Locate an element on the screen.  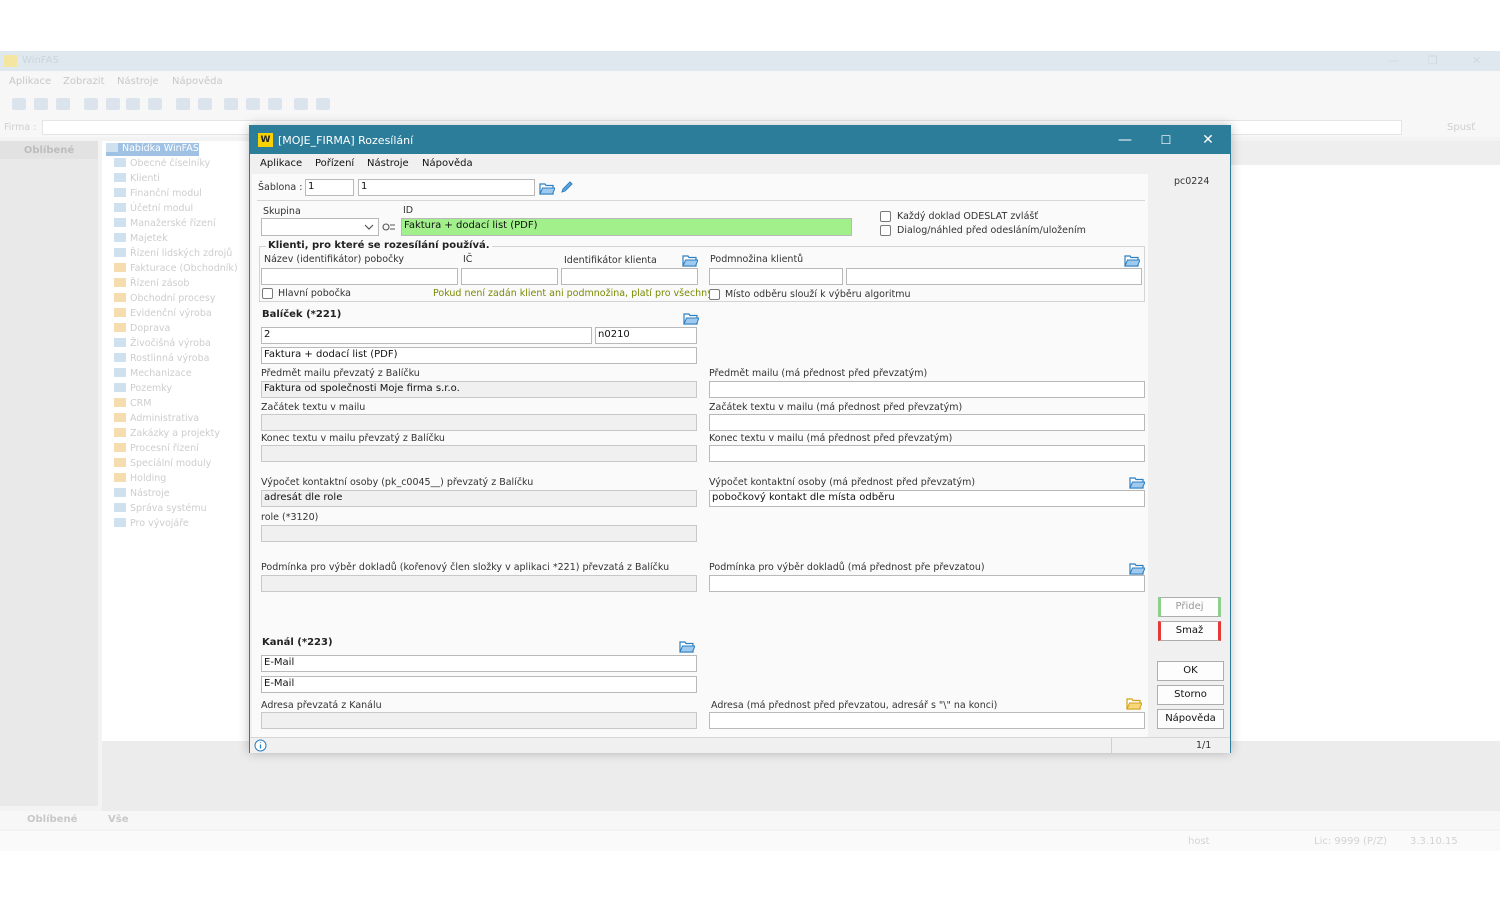
tree-item: Účetní modul is located at coordinates (153, 209).